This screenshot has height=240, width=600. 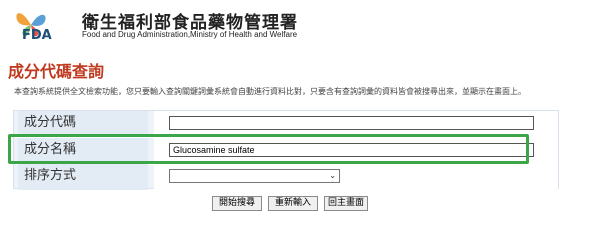 I want to click on reset-button: 重新輸入, so click(x=293, y=203).